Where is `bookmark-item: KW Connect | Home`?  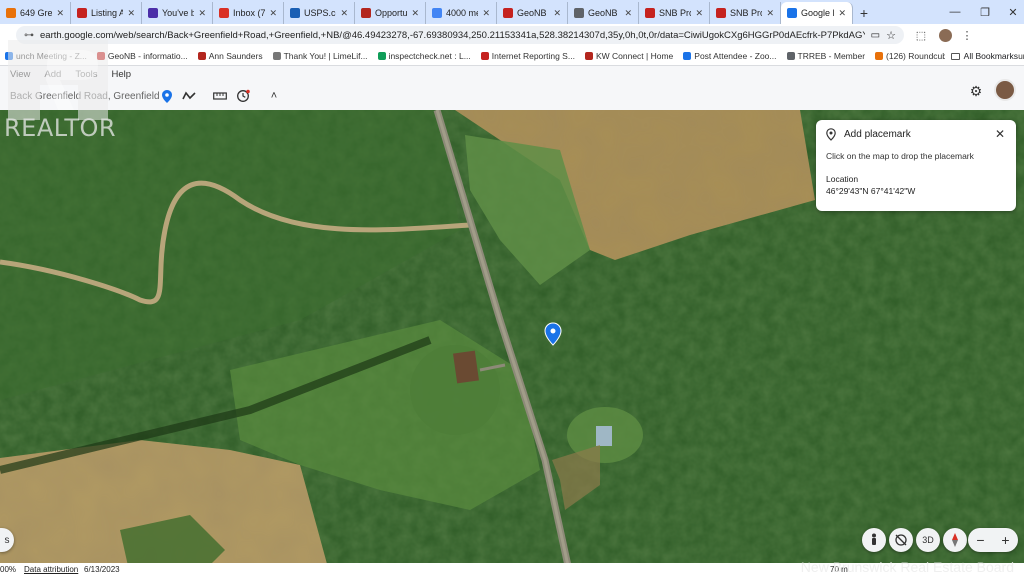 bookmark-item: KW Connect | Home is located at coordinates (629, 56).